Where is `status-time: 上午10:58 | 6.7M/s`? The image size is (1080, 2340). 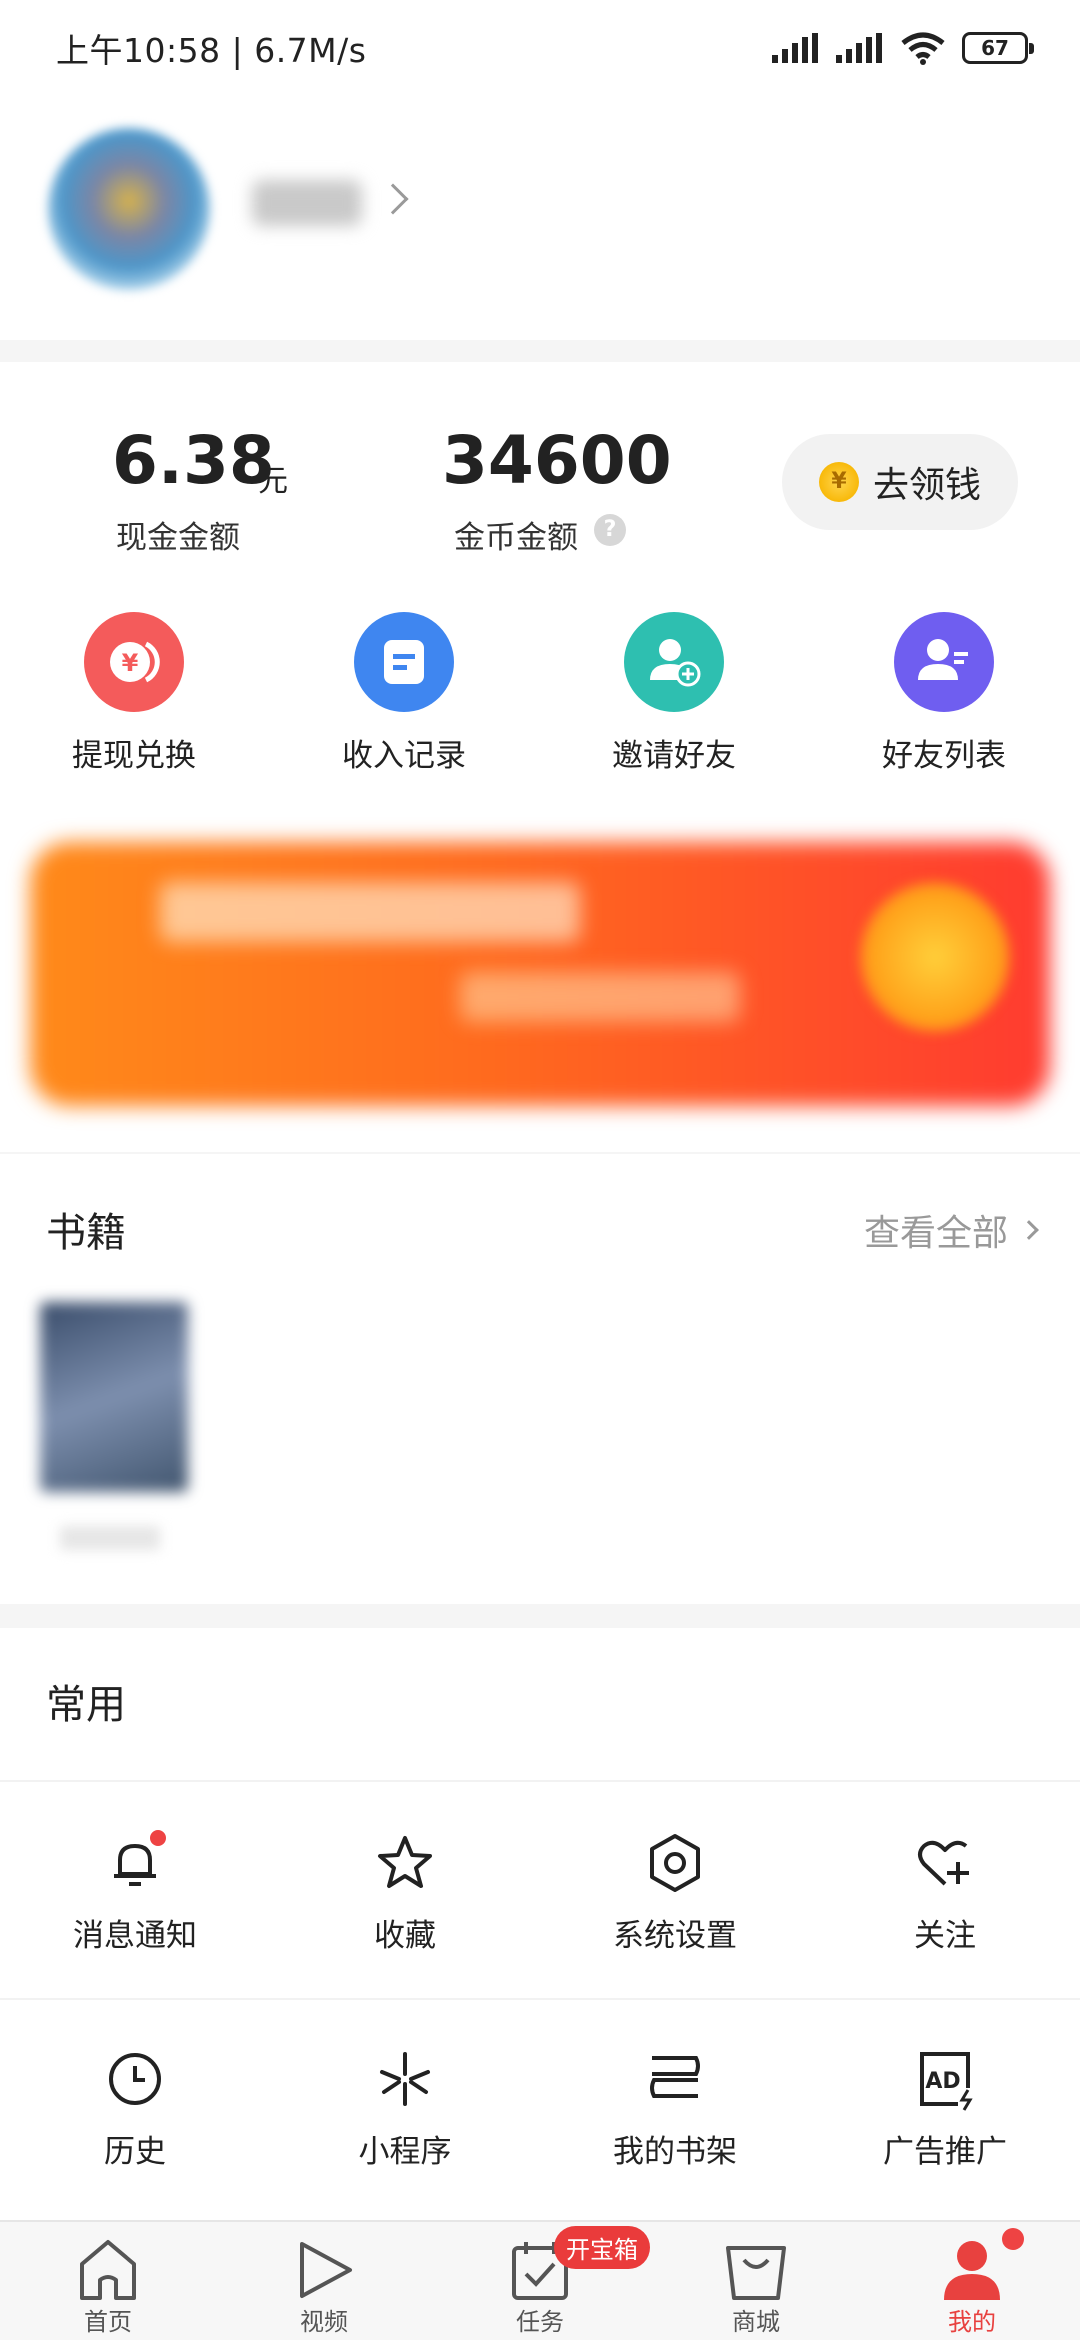
status-time: 上午10:58 | 6.7M/s is located at coordinates (211, 50).